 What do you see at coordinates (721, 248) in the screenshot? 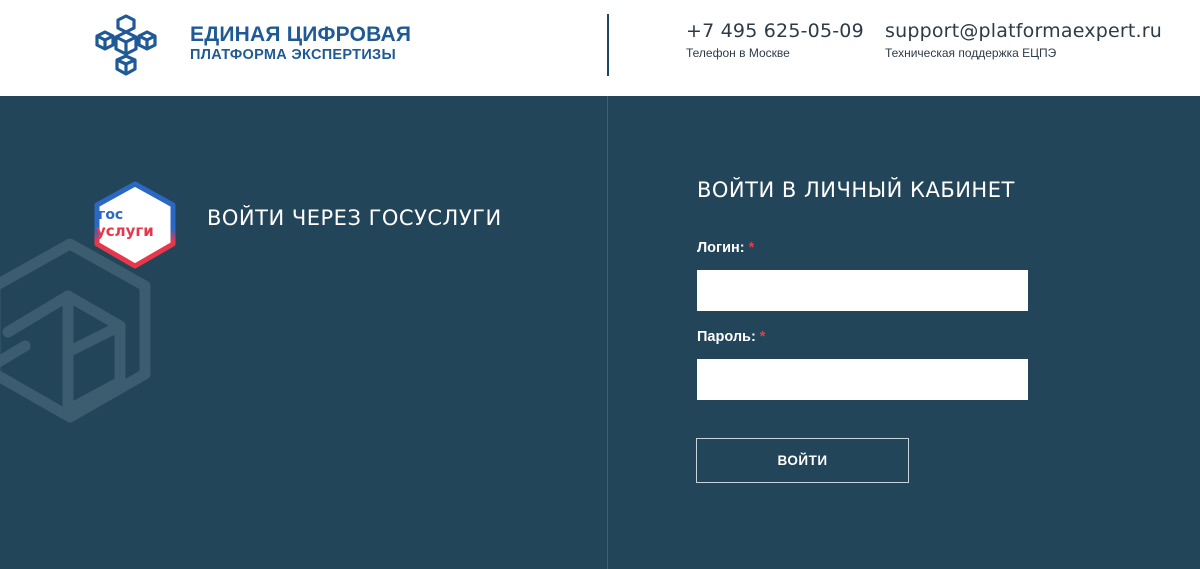
I see `login-label-text: Логин:` at bounding box center [721, 248].